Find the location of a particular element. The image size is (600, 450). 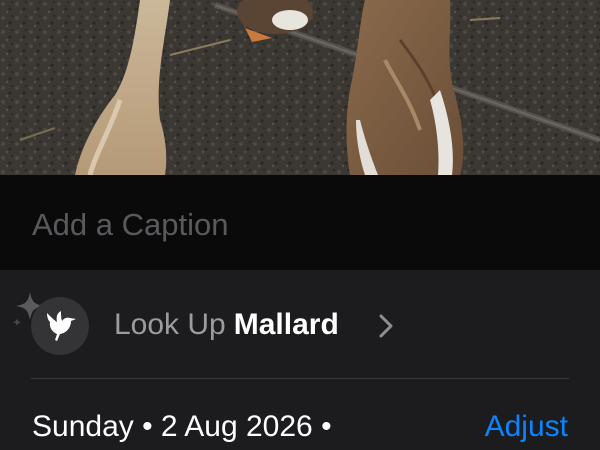

look-up-label: Look Up Mallard is located at coordinates (226, 325).